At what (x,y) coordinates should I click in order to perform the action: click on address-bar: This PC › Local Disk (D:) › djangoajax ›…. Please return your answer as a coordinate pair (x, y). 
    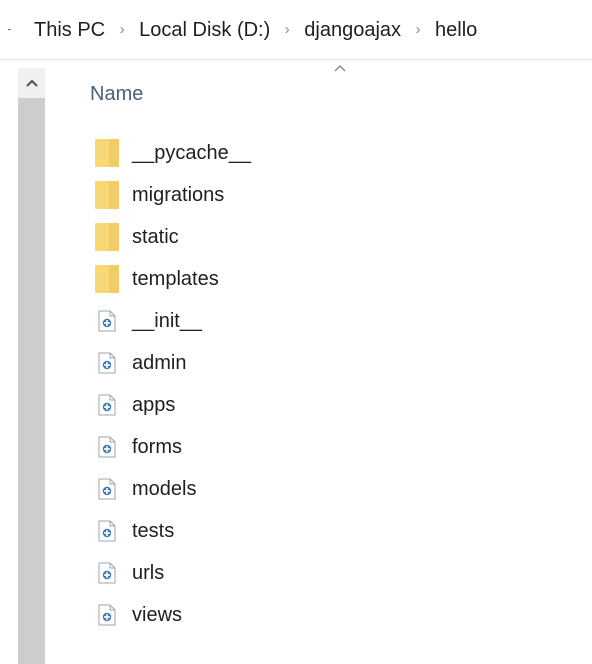
    Looking at the image, I should click on (296, 30).